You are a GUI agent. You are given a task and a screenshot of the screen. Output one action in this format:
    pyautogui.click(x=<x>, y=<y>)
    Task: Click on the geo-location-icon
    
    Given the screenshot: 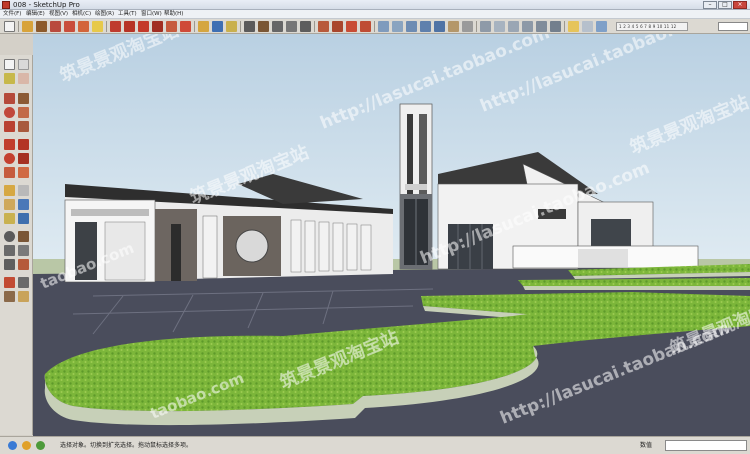 What is the action you would take?
    pyautogui.click(x=12, y=445)
    